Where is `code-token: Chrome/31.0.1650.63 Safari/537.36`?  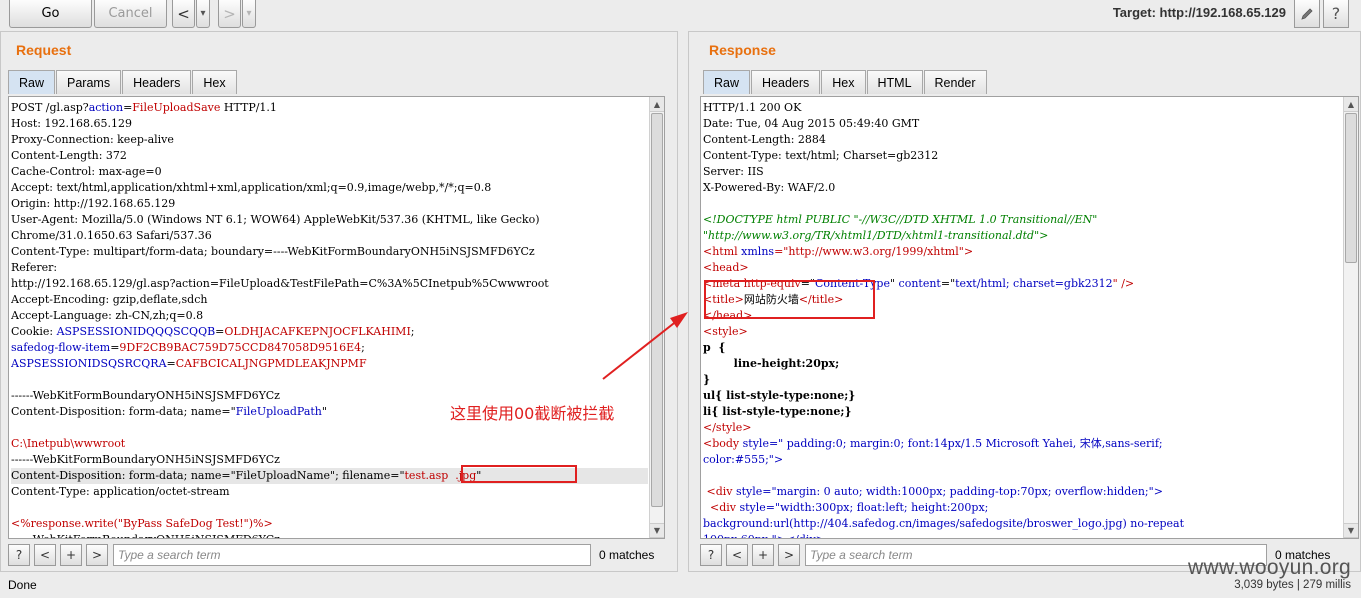
code-token: Chrome/31.0.1650.63 Safari/537.36 is located at coordinates (111, 235).